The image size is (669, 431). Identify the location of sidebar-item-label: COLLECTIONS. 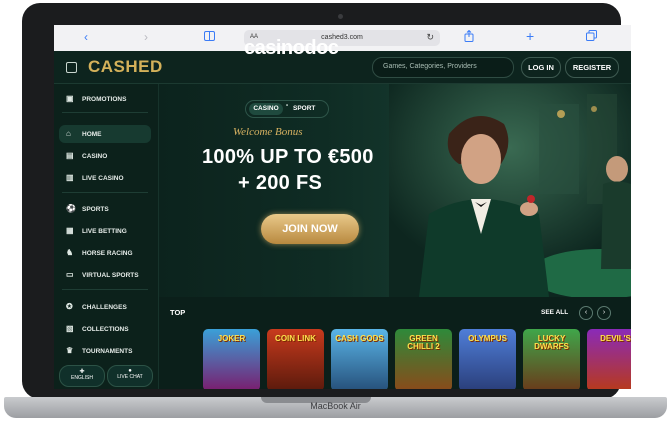
(105, 329).